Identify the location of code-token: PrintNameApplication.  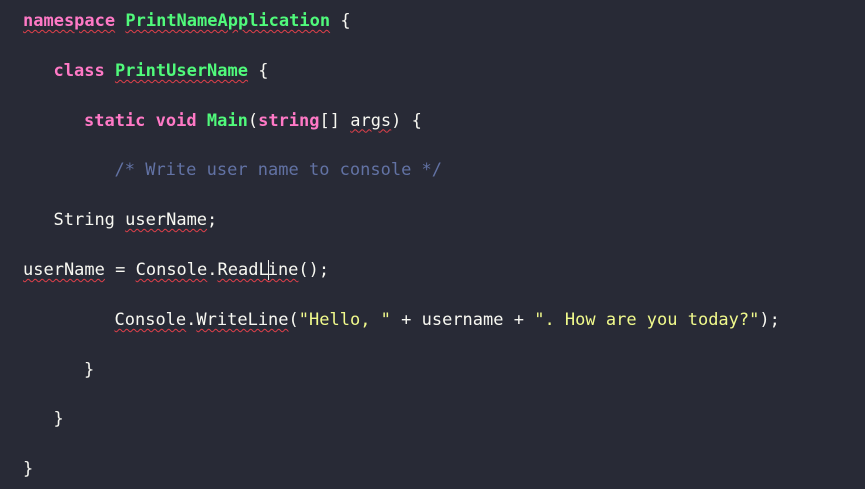
(228, 21).